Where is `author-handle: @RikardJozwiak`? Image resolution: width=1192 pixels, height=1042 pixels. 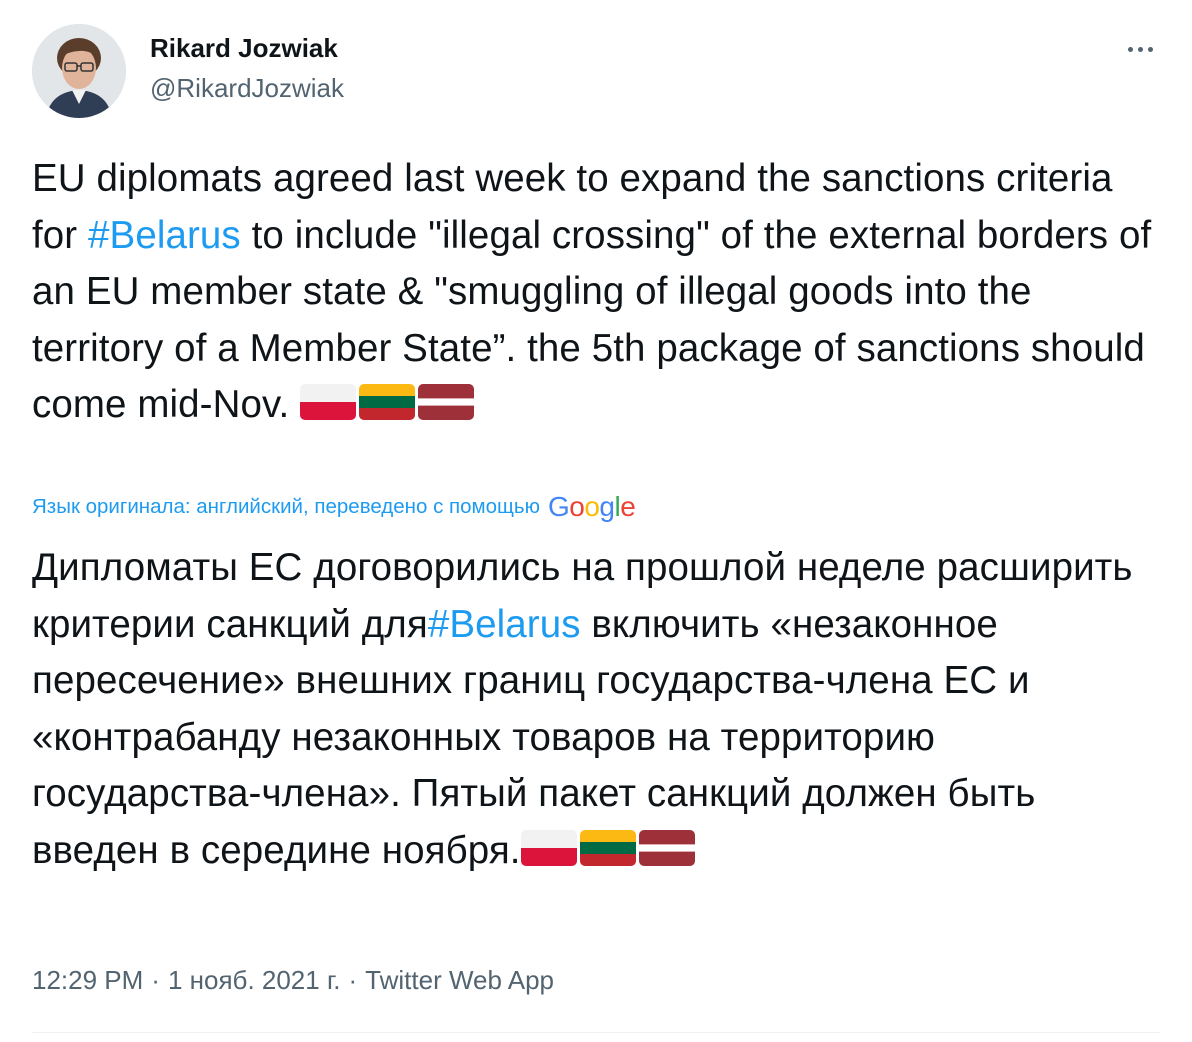
author-handle: @RikardJozwiak is located at coordinates (247, 88).